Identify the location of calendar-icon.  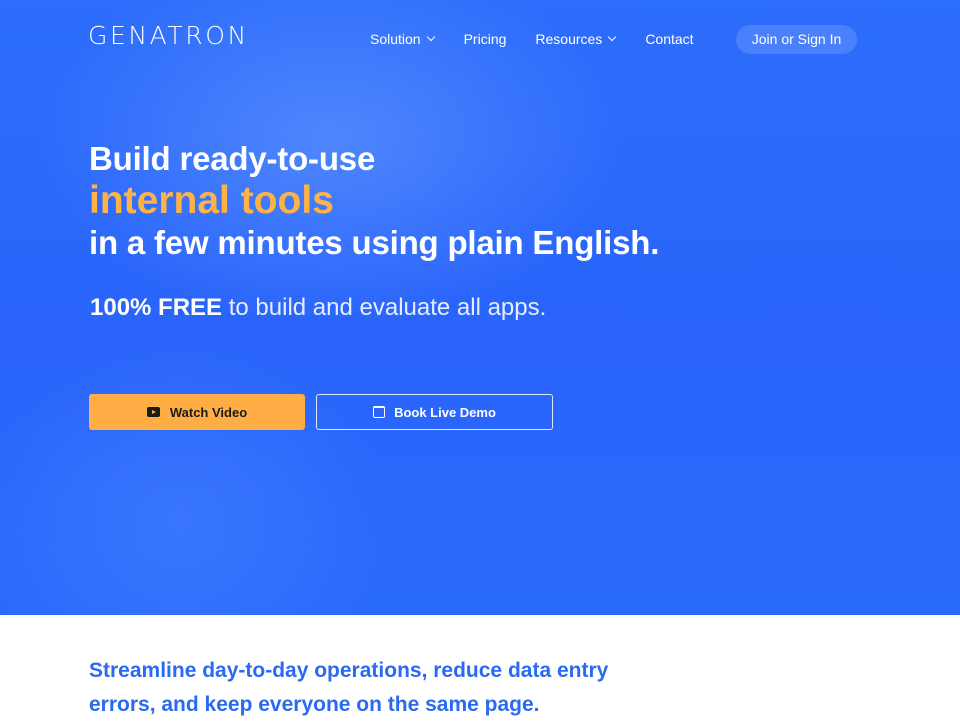
(379, 412).